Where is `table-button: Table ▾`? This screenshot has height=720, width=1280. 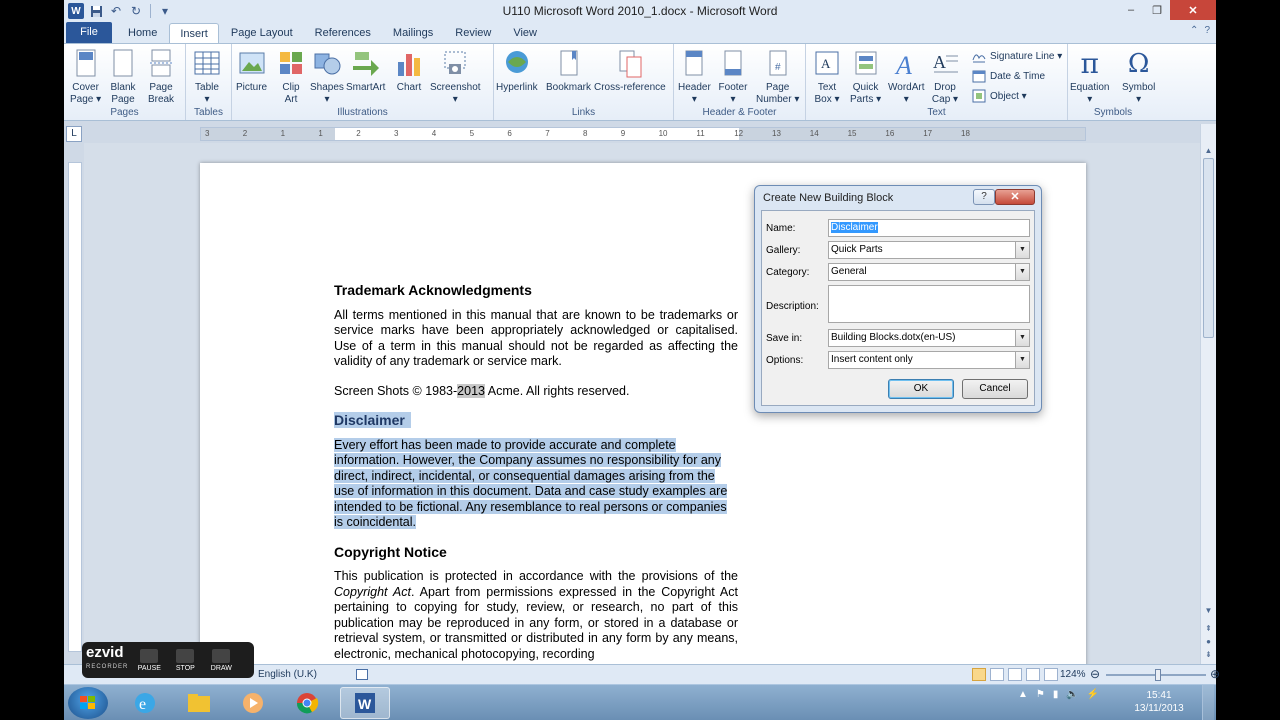 table-button: Table ▾ is located at coordinates (207, 77).